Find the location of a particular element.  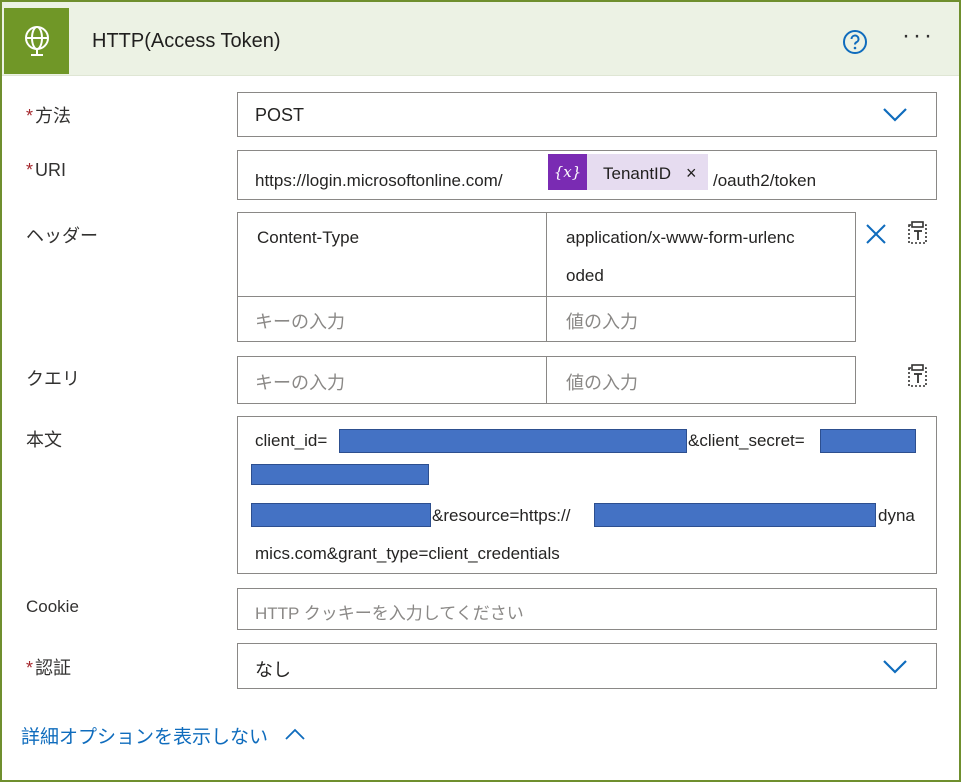

query-key-input: キーの入力 is located at coordinates (392, 380).